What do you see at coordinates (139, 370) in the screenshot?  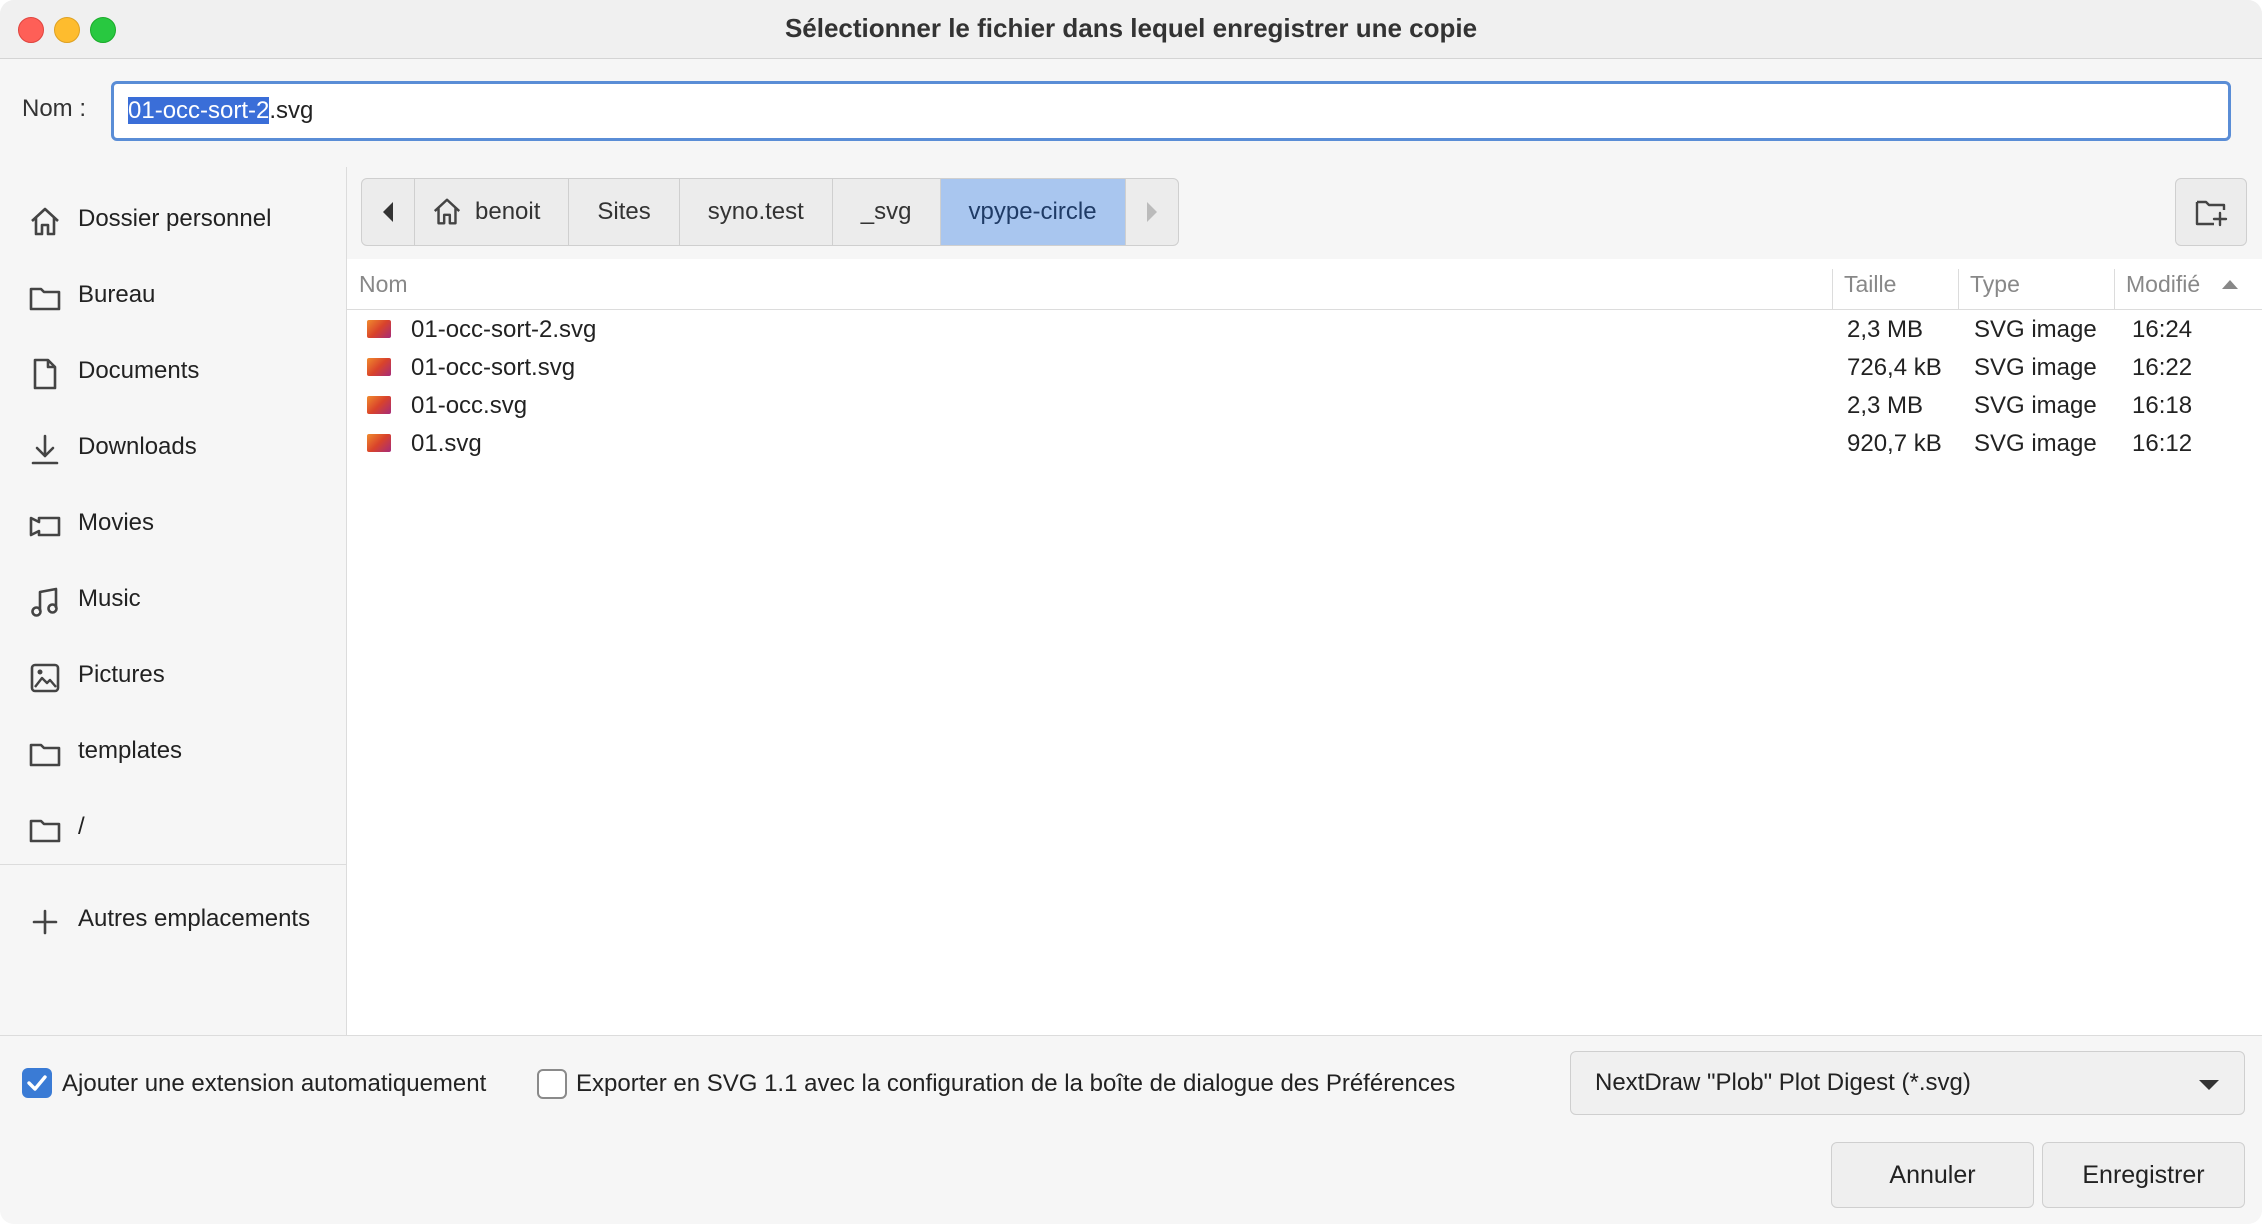 I see `sidebar-item-label: Documents` at bounding box center [139, 370].